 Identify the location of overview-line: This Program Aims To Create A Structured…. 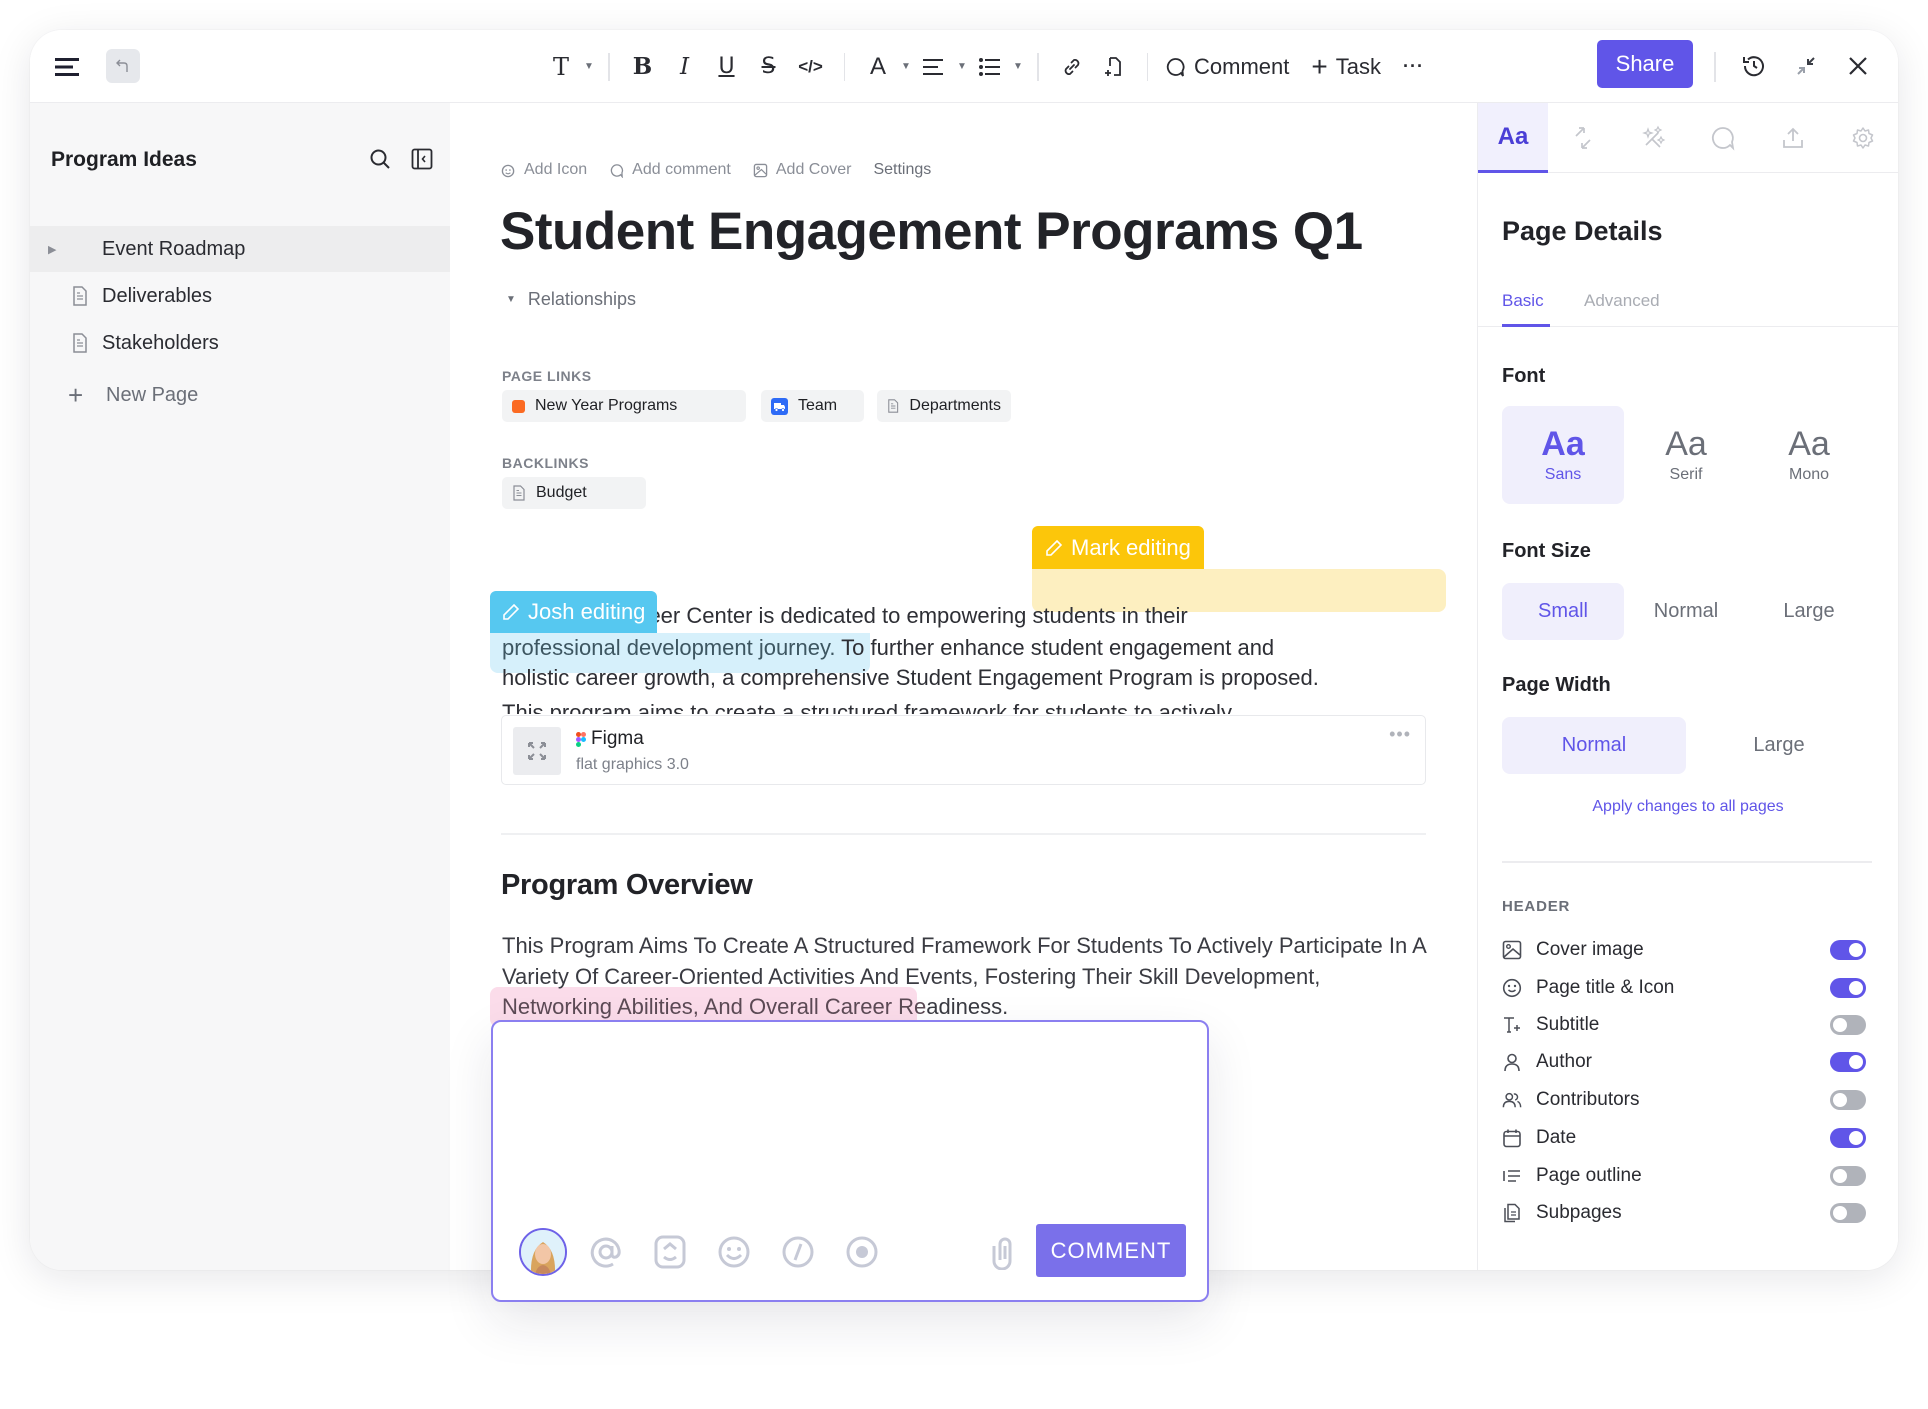
(964, 945).